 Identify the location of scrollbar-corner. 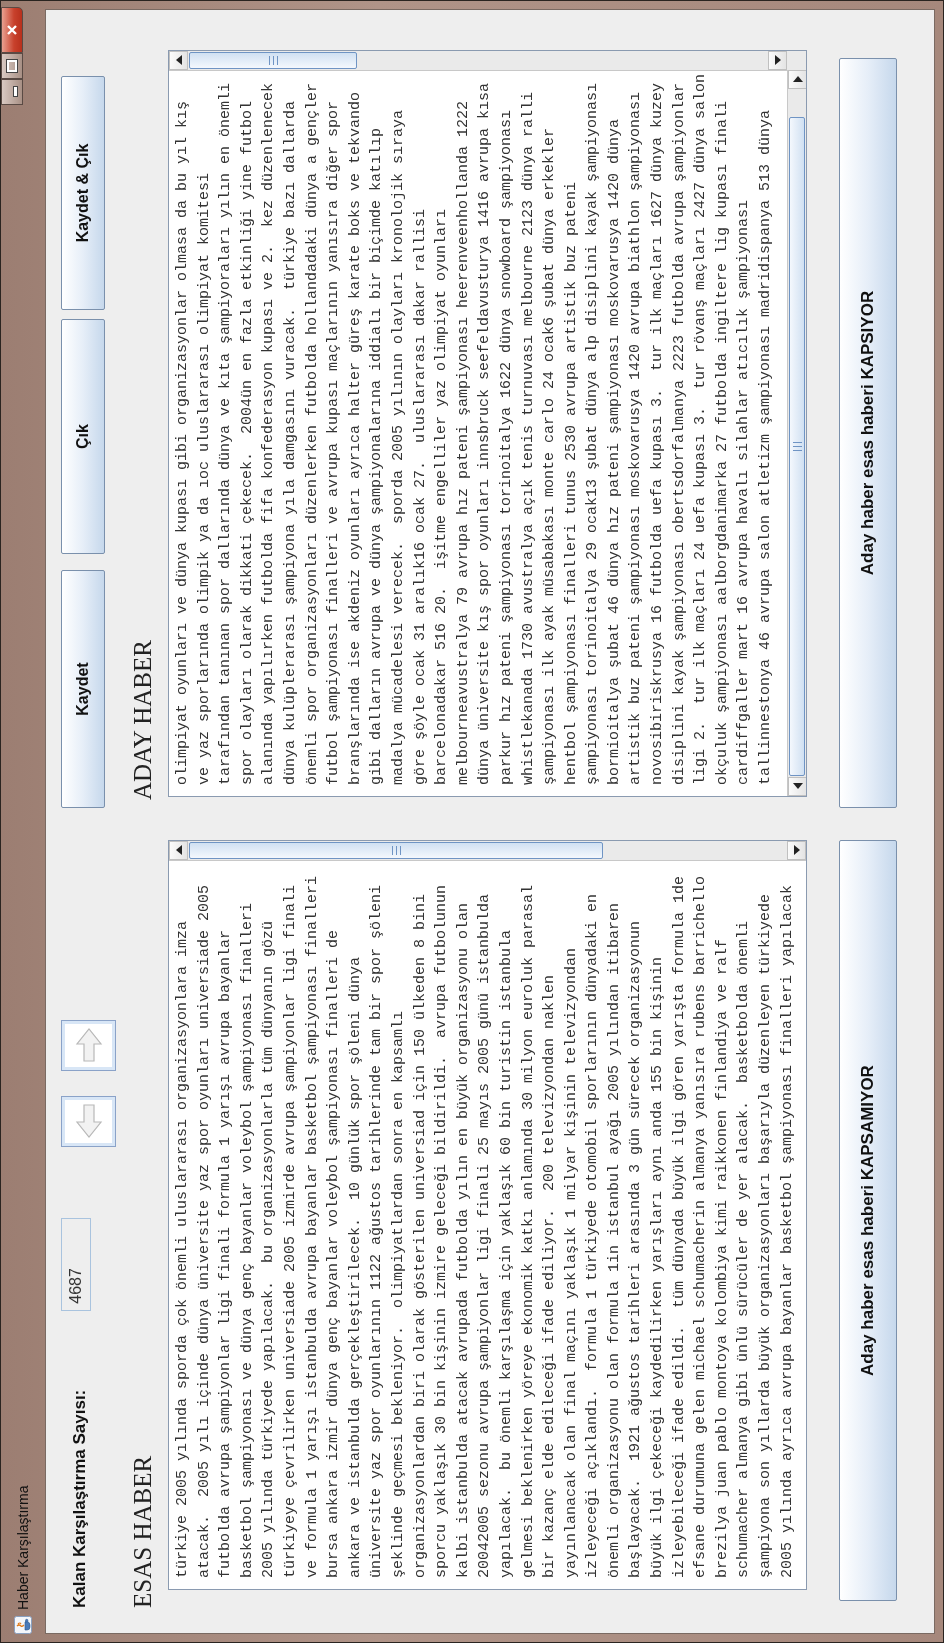
(796, 60).